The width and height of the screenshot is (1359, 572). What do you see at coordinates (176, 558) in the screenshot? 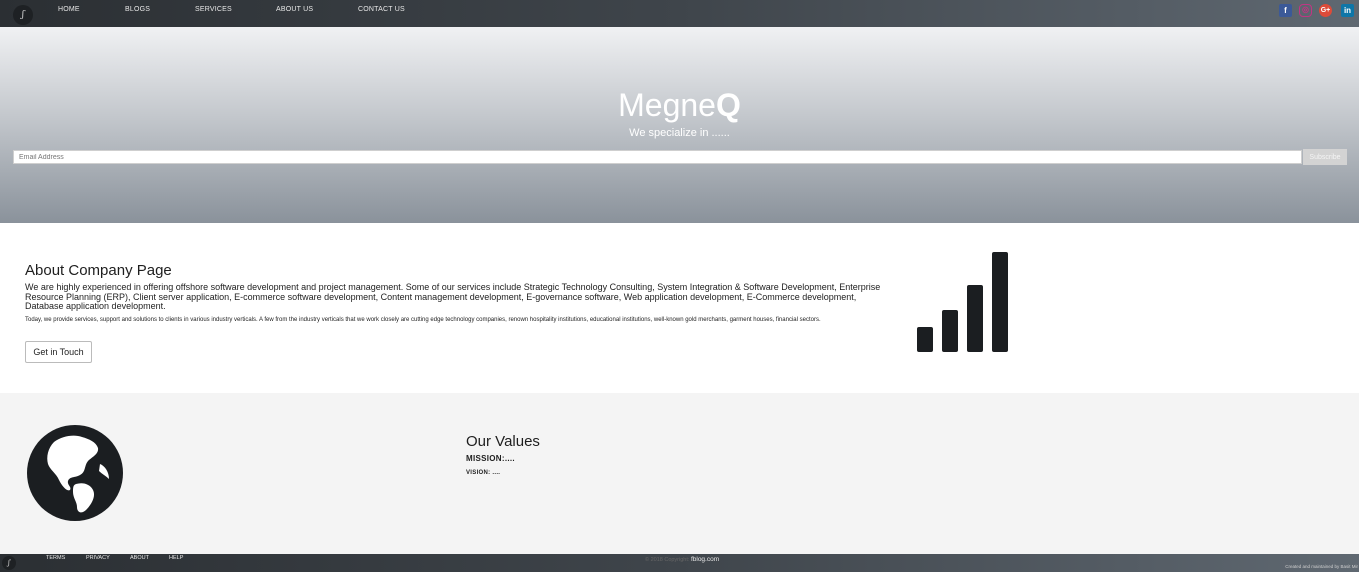
I see `footer-help-link: HELP` at bounding box center [176, 558].